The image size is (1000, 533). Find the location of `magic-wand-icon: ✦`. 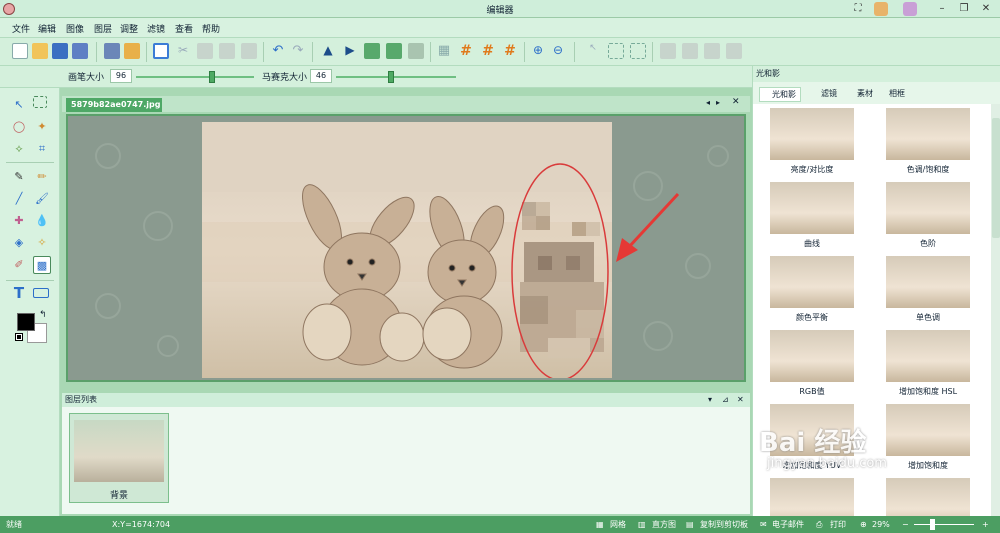

magic-wand-icon: ✦ is located at coordinates (42, 127).